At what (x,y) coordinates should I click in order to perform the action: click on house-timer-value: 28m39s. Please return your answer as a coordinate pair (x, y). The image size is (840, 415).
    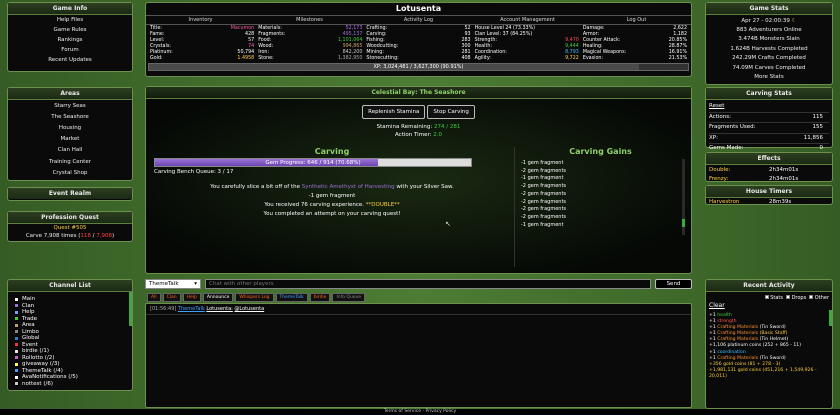
    Looking at the image, I should click on (780, 202).